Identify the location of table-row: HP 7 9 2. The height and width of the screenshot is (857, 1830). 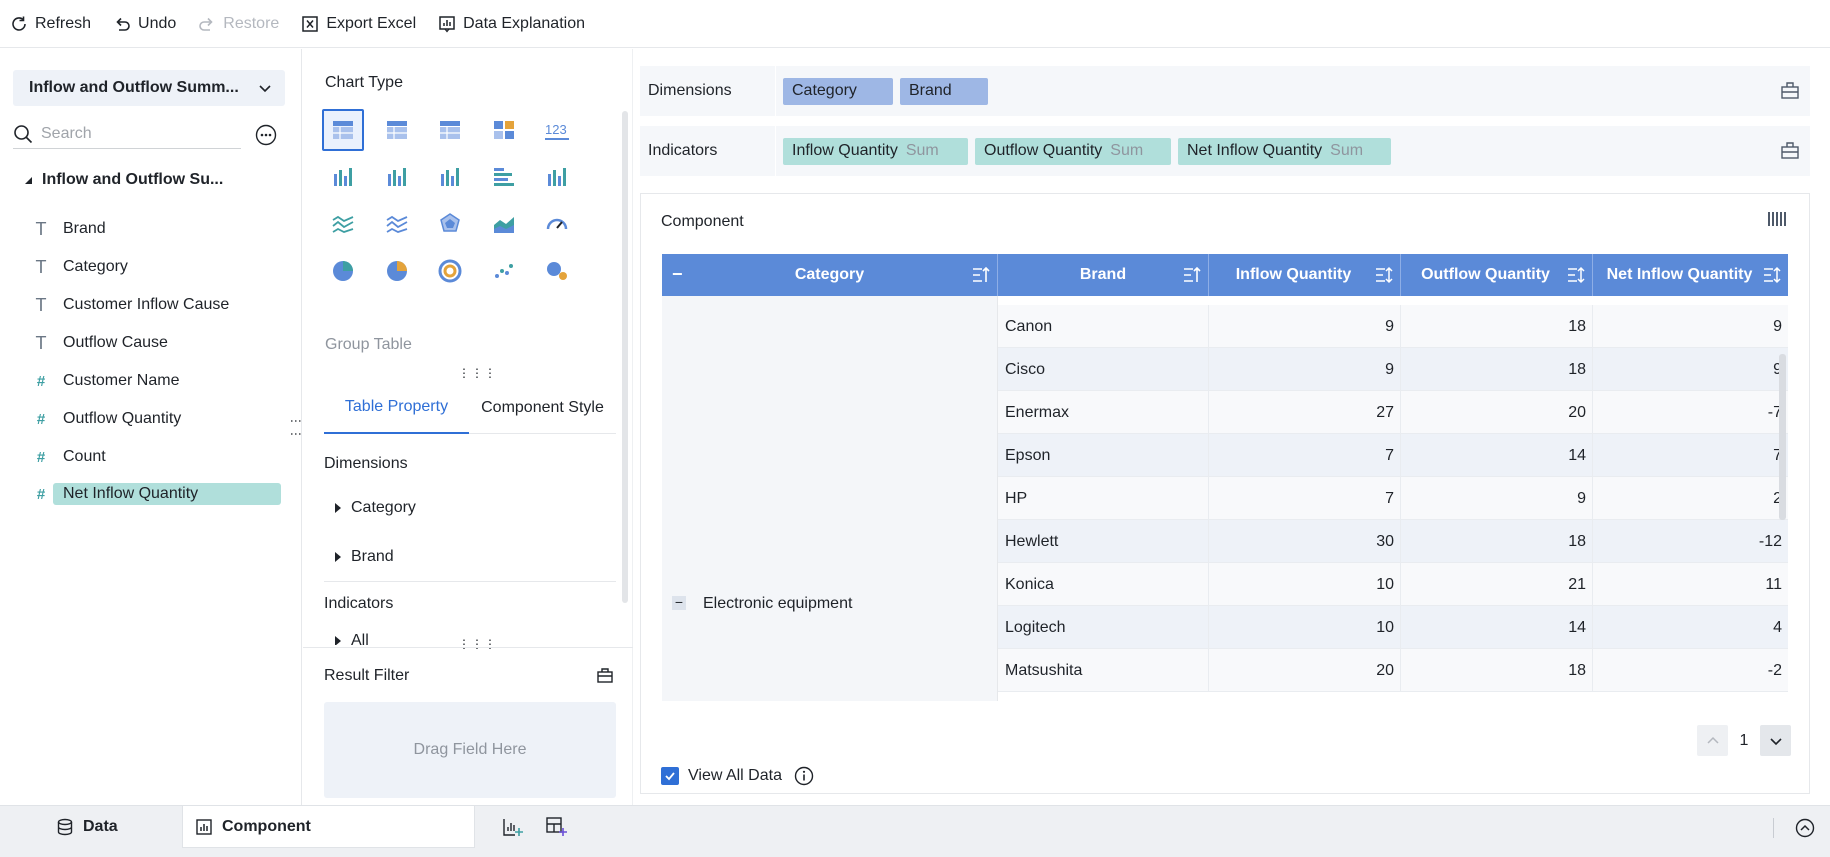
(1393, 498).